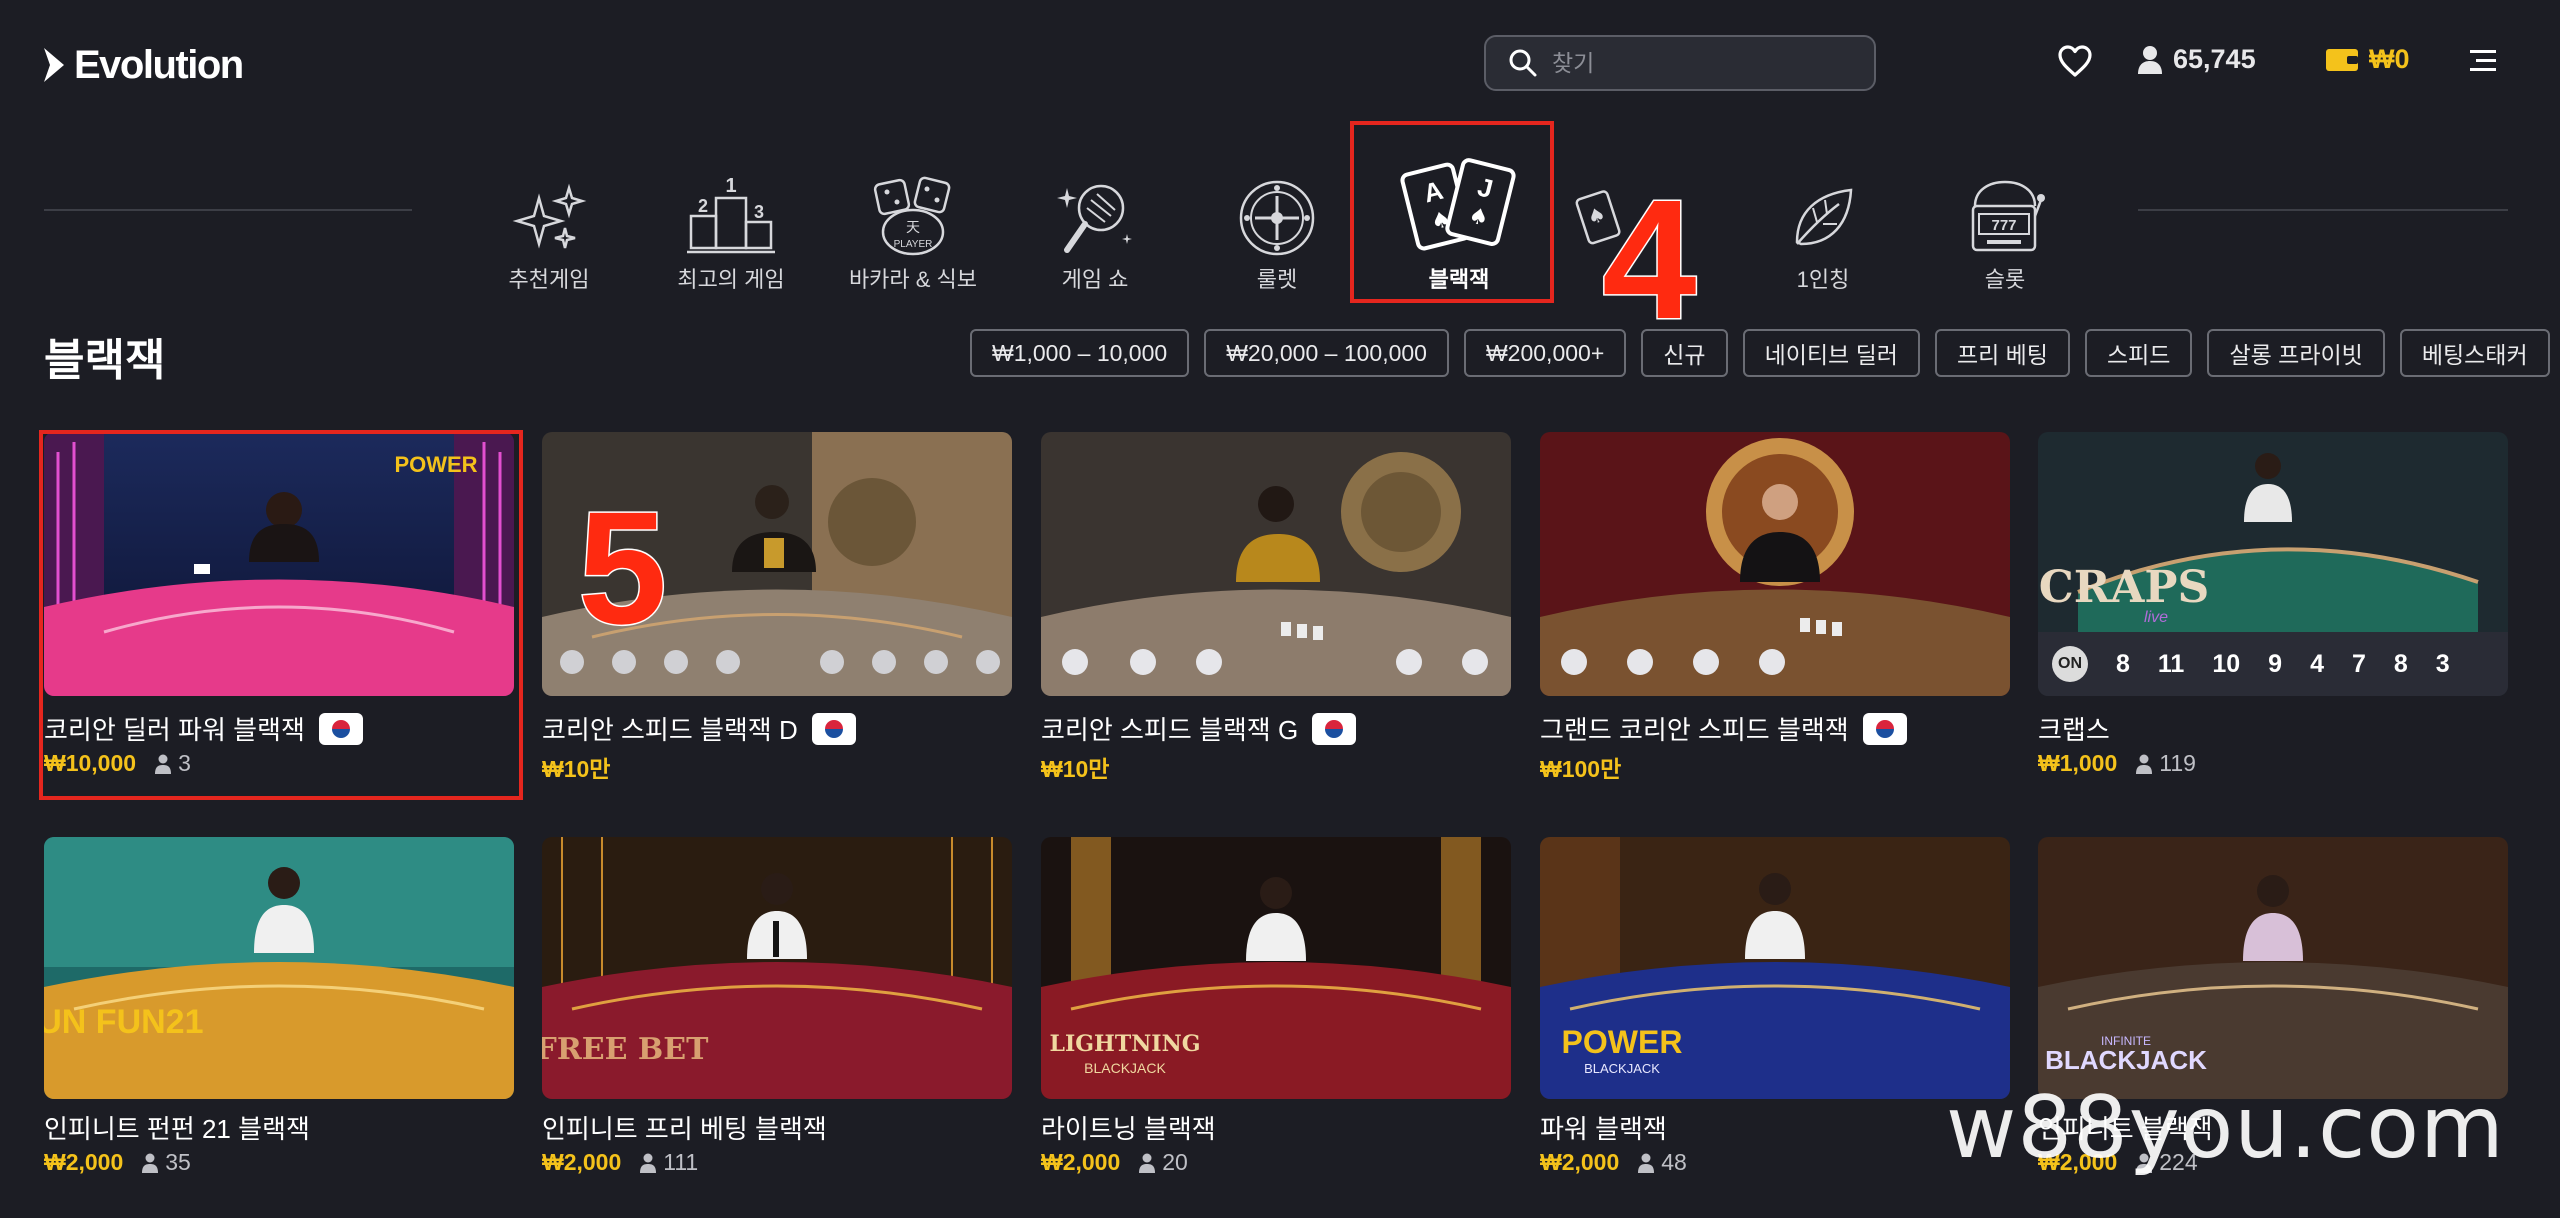  I want to click on game-title-row: 라이트닝 블랙잭, so click(1128, 1127).